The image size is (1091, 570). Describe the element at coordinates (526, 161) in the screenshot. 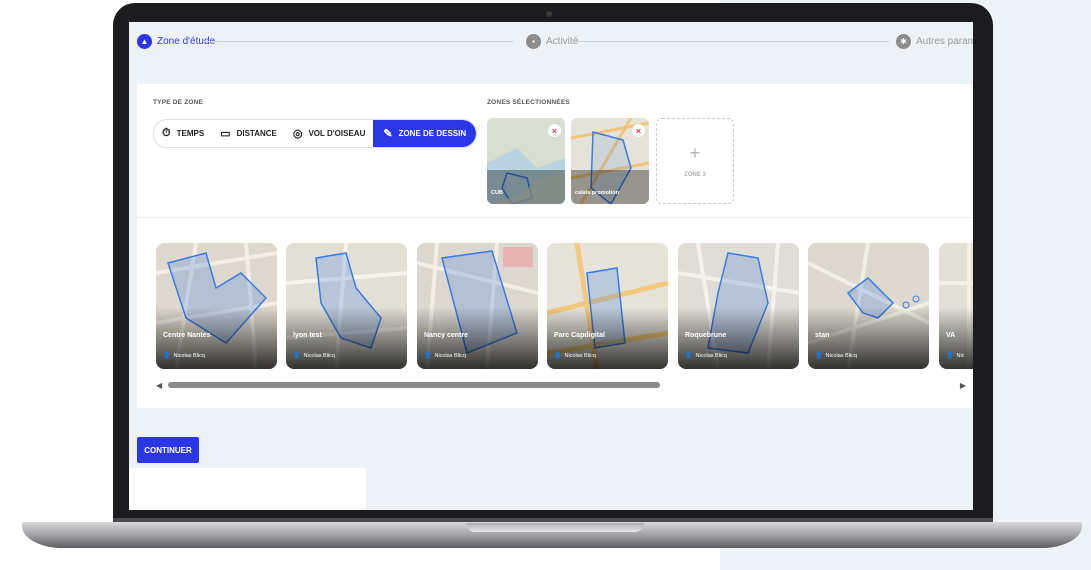

I see `selected-zone: × CUB` at that location.